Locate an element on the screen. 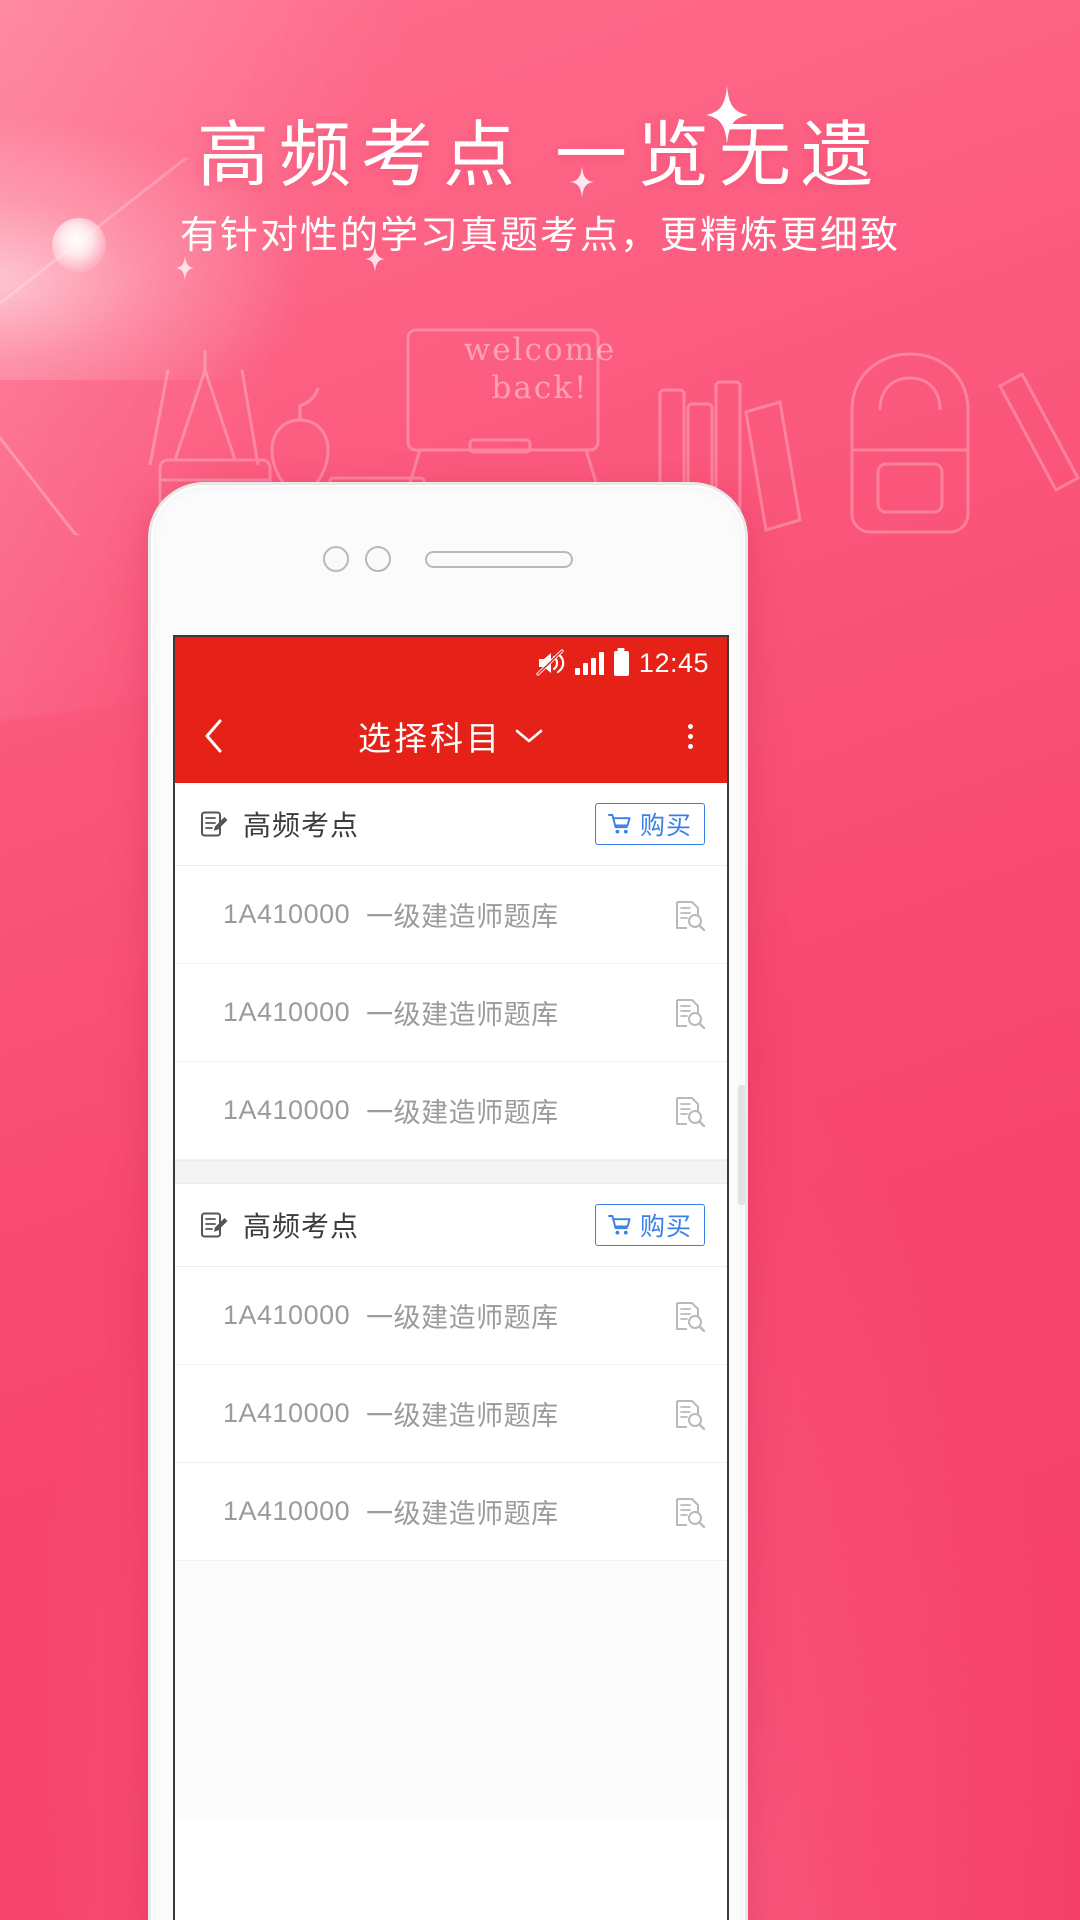 Image resolution: width=1080 pixels, height=1920 pixels. phone-top-bezel is located at coordinates (448, 559).